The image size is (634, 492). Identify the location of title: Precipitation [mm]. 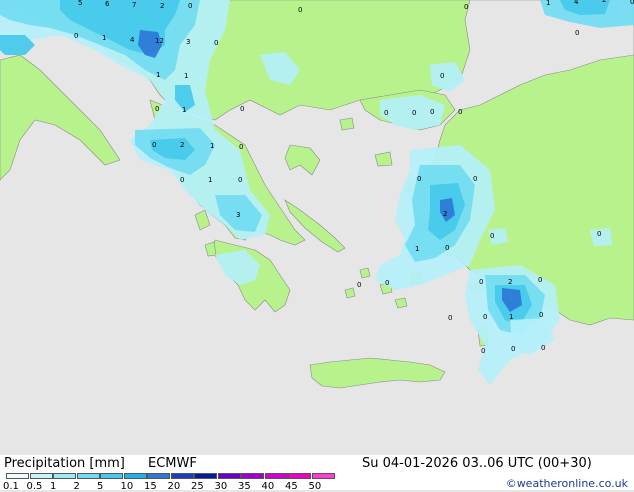
(64, 463).